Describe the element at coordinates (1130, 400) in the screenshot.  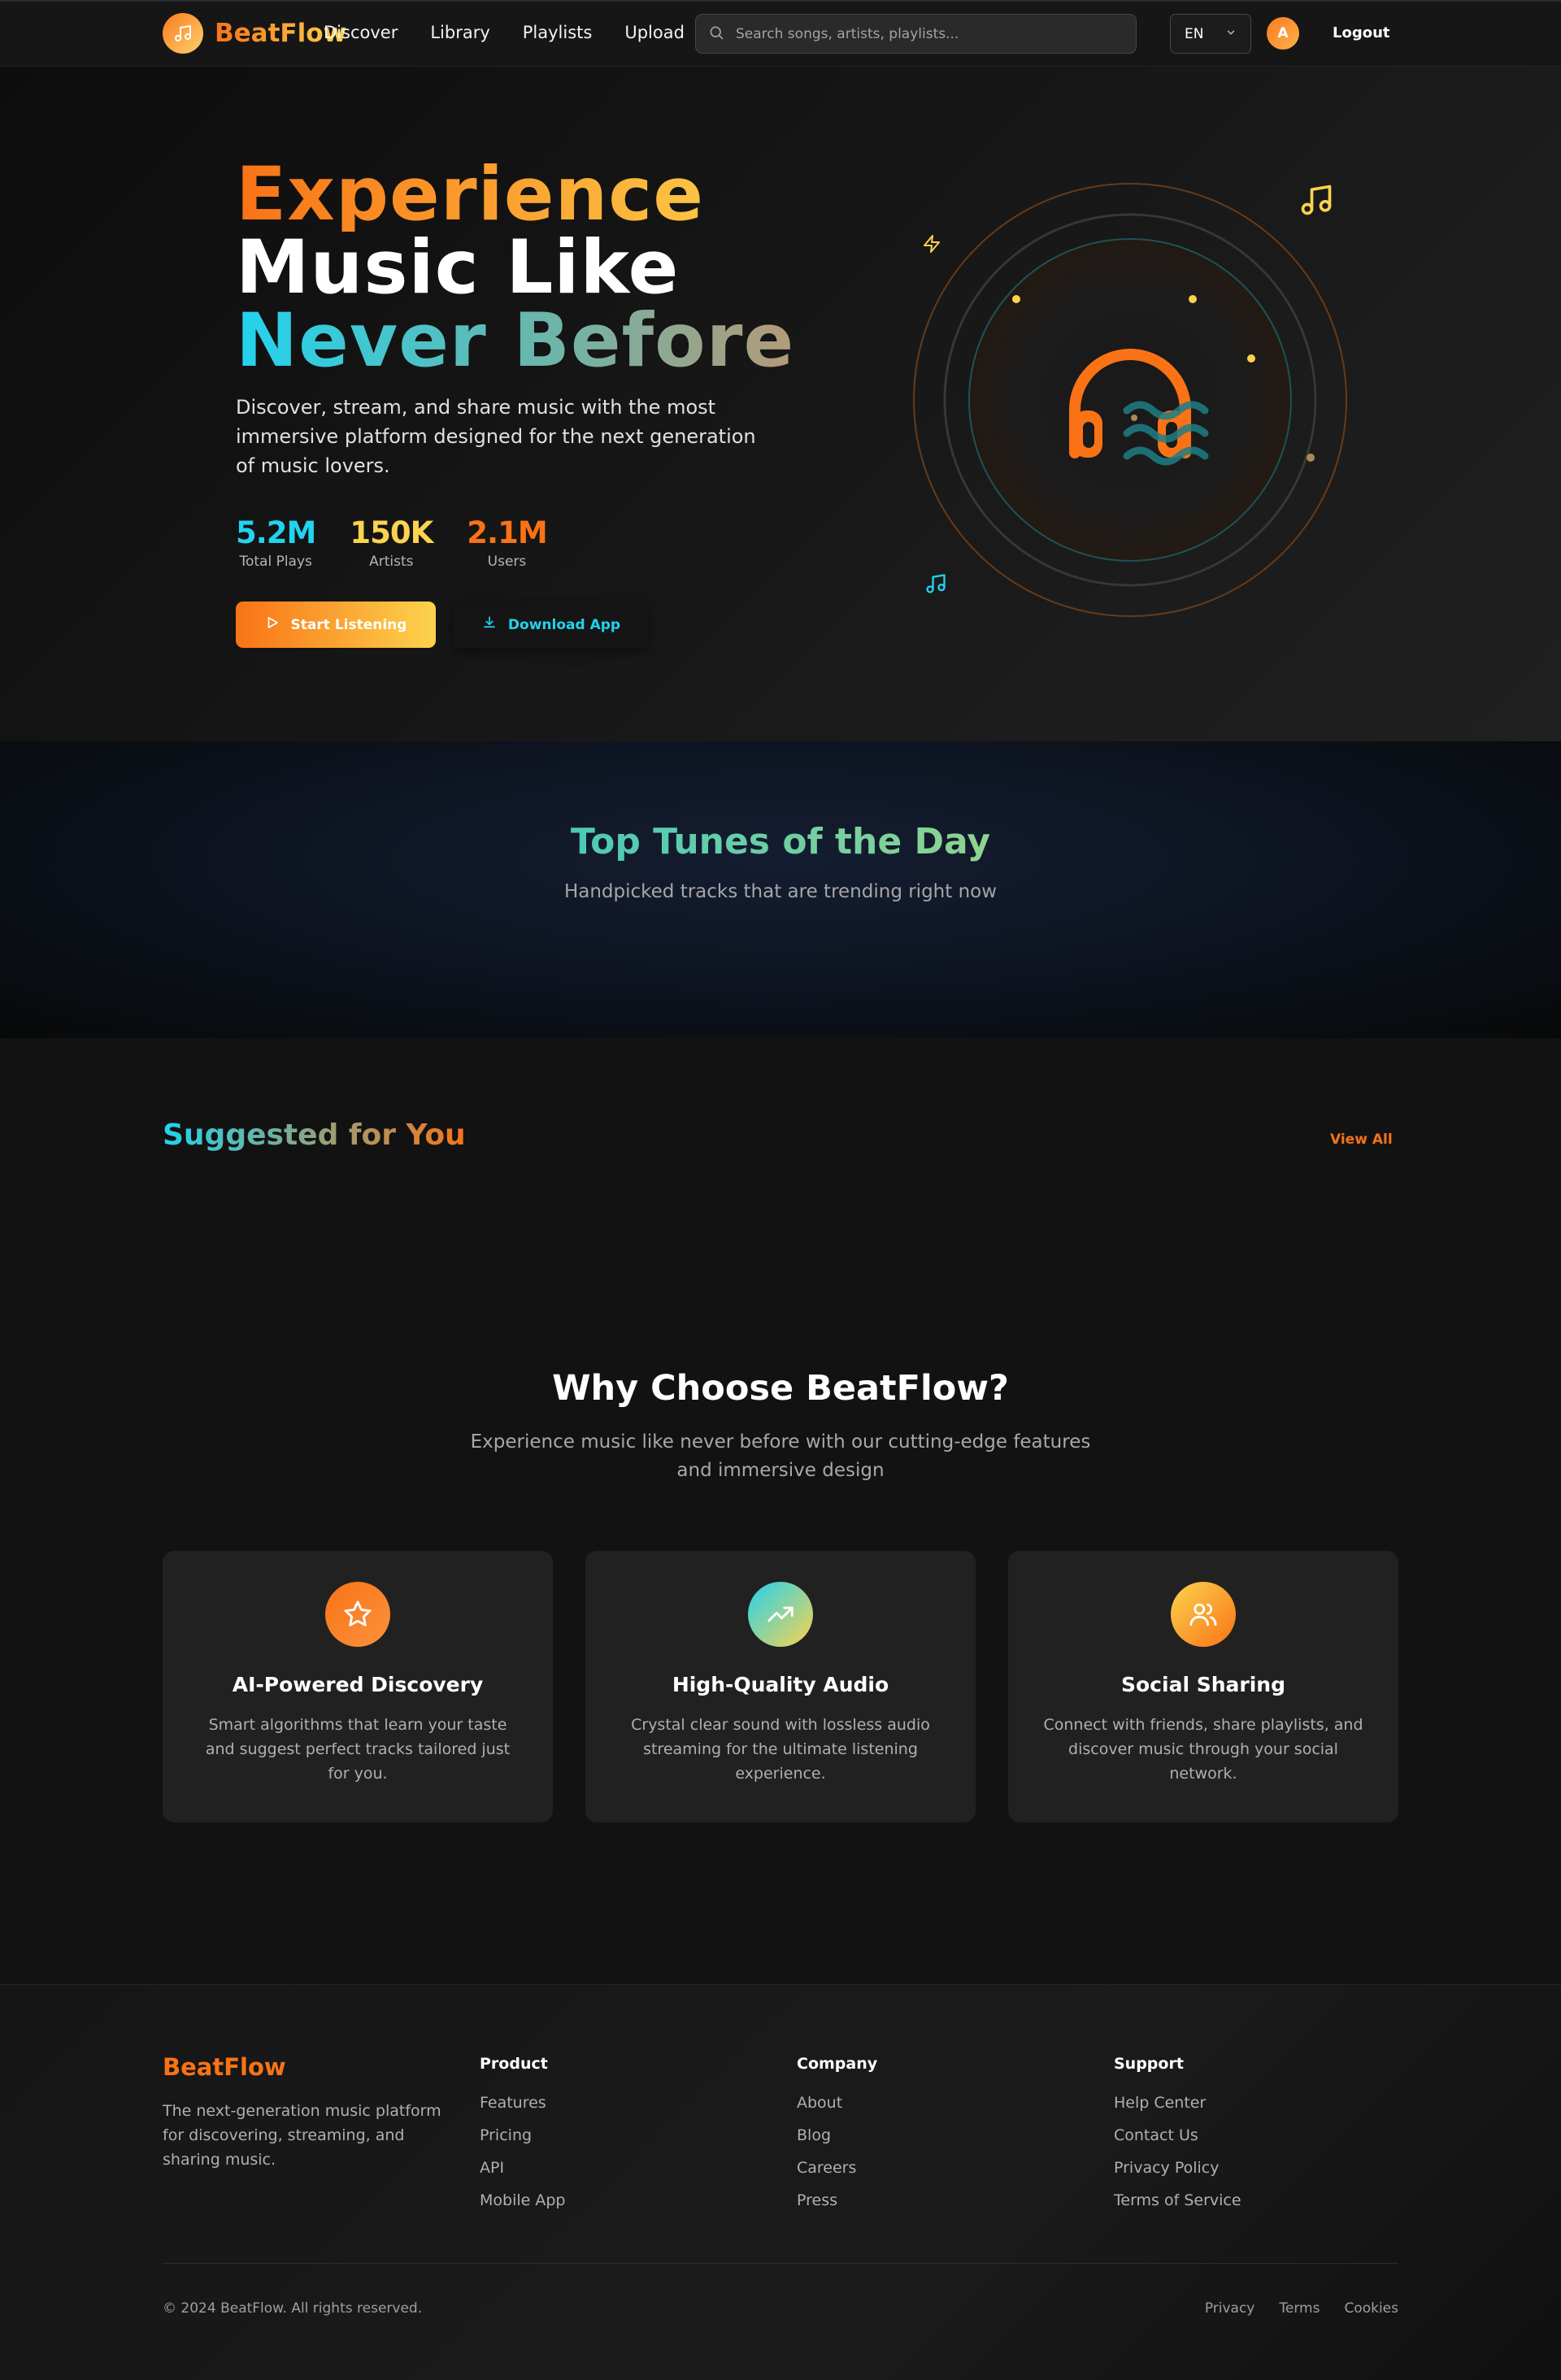
I see `hero-visualizer` at that location.